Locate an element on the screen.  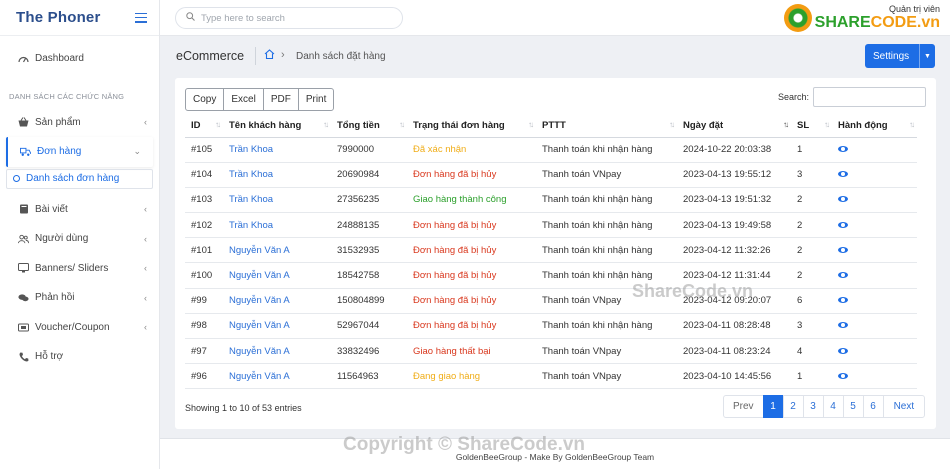
sidebar-item-posts: Bài viết ‹ is located at coordinates (79, 210).